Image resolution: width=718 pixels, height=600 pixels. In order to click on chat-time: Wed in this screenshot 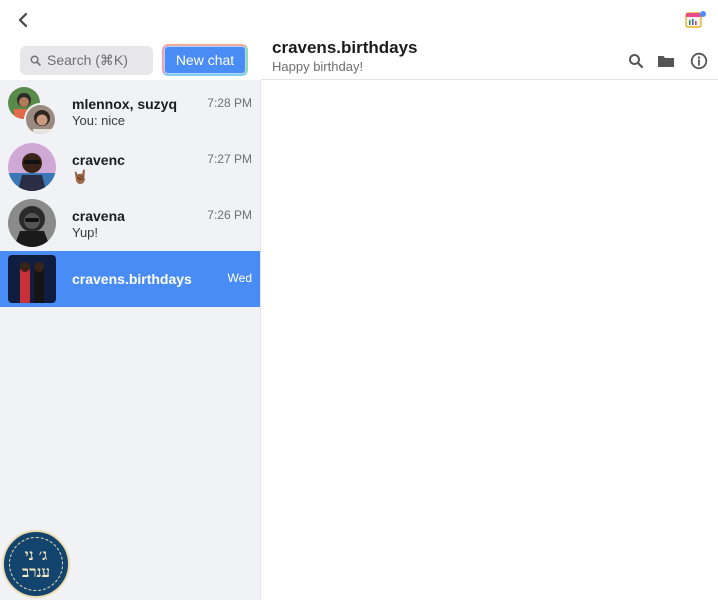, I will do `click(239, 278)`.